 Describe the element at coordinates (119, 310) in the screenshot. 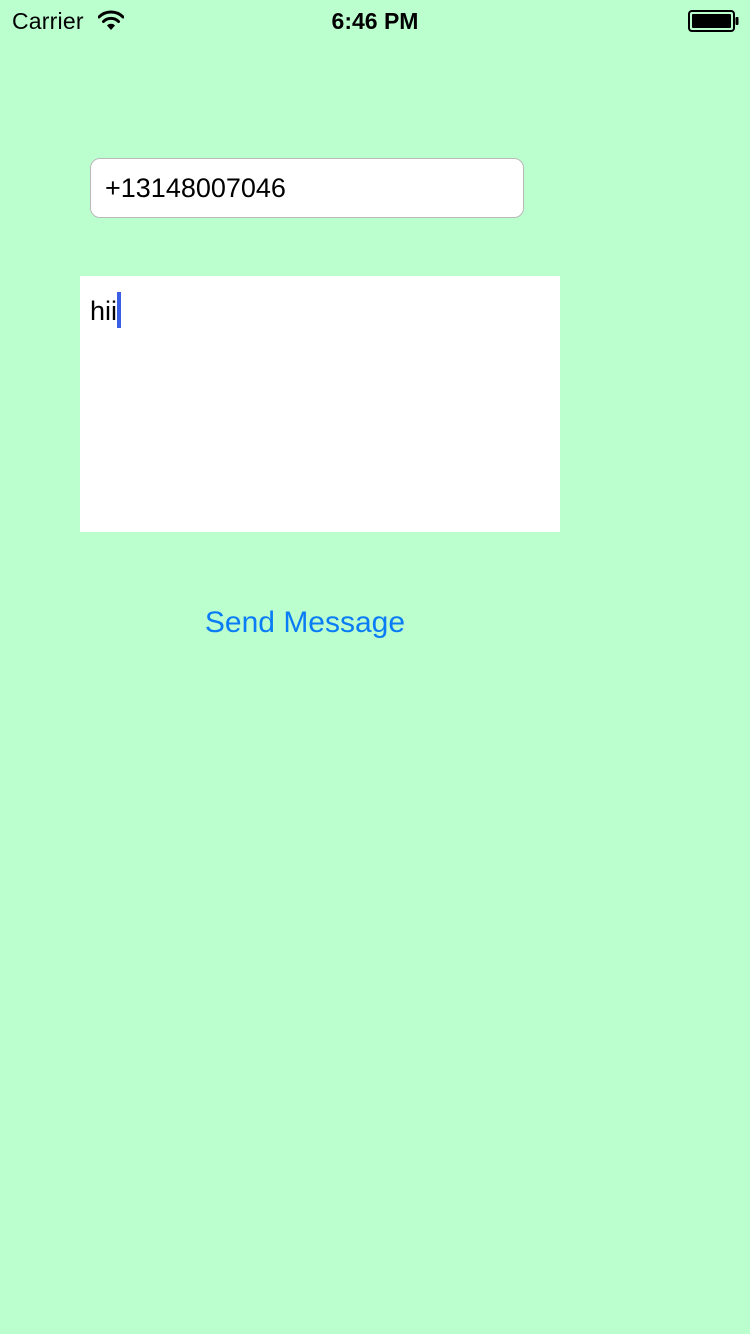

I see `text-cursor` at that location.